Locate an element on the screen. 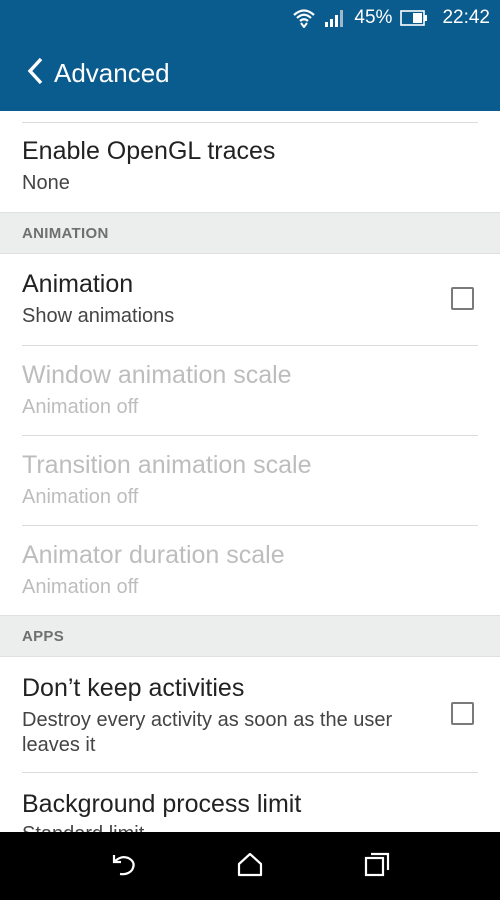 The height and width of the screenshot is (900, 500). app-bar: Advanced is located at coordinates (250, 73).